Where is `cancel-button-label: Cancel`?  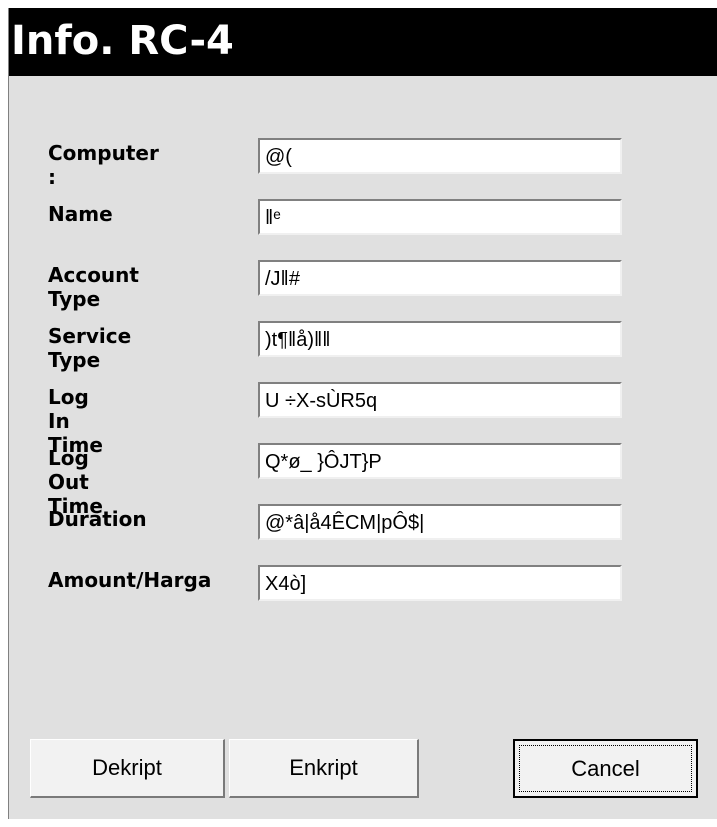
cancel-button-label: Cancel is located at coordinates (605, 768).